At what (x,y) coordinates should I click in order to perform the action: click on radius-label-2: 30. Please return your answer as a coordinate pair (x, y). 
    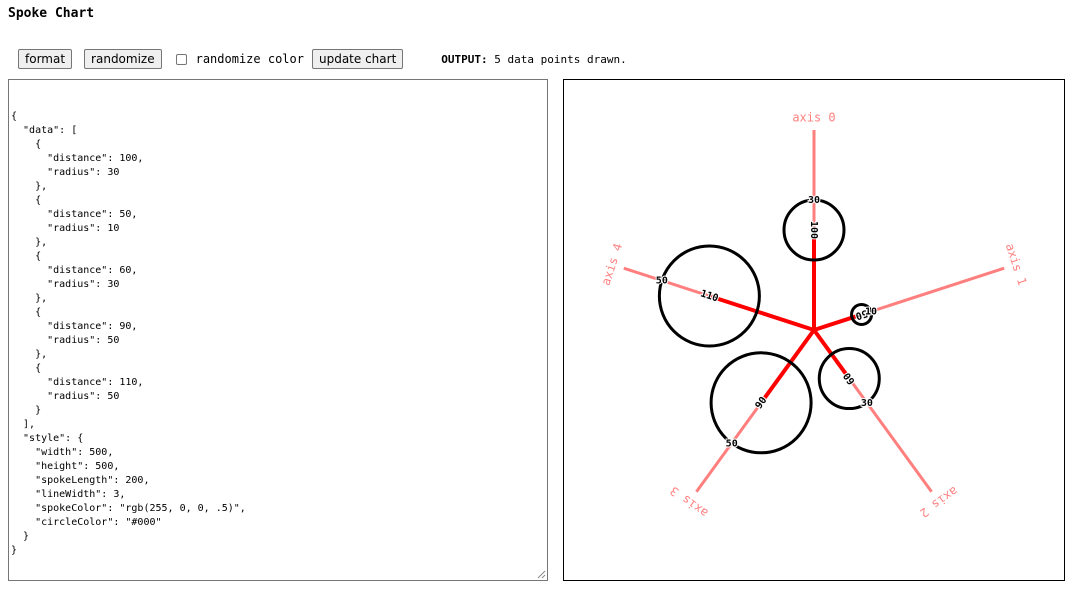
    Looking at the image, I should click on (867, 403).